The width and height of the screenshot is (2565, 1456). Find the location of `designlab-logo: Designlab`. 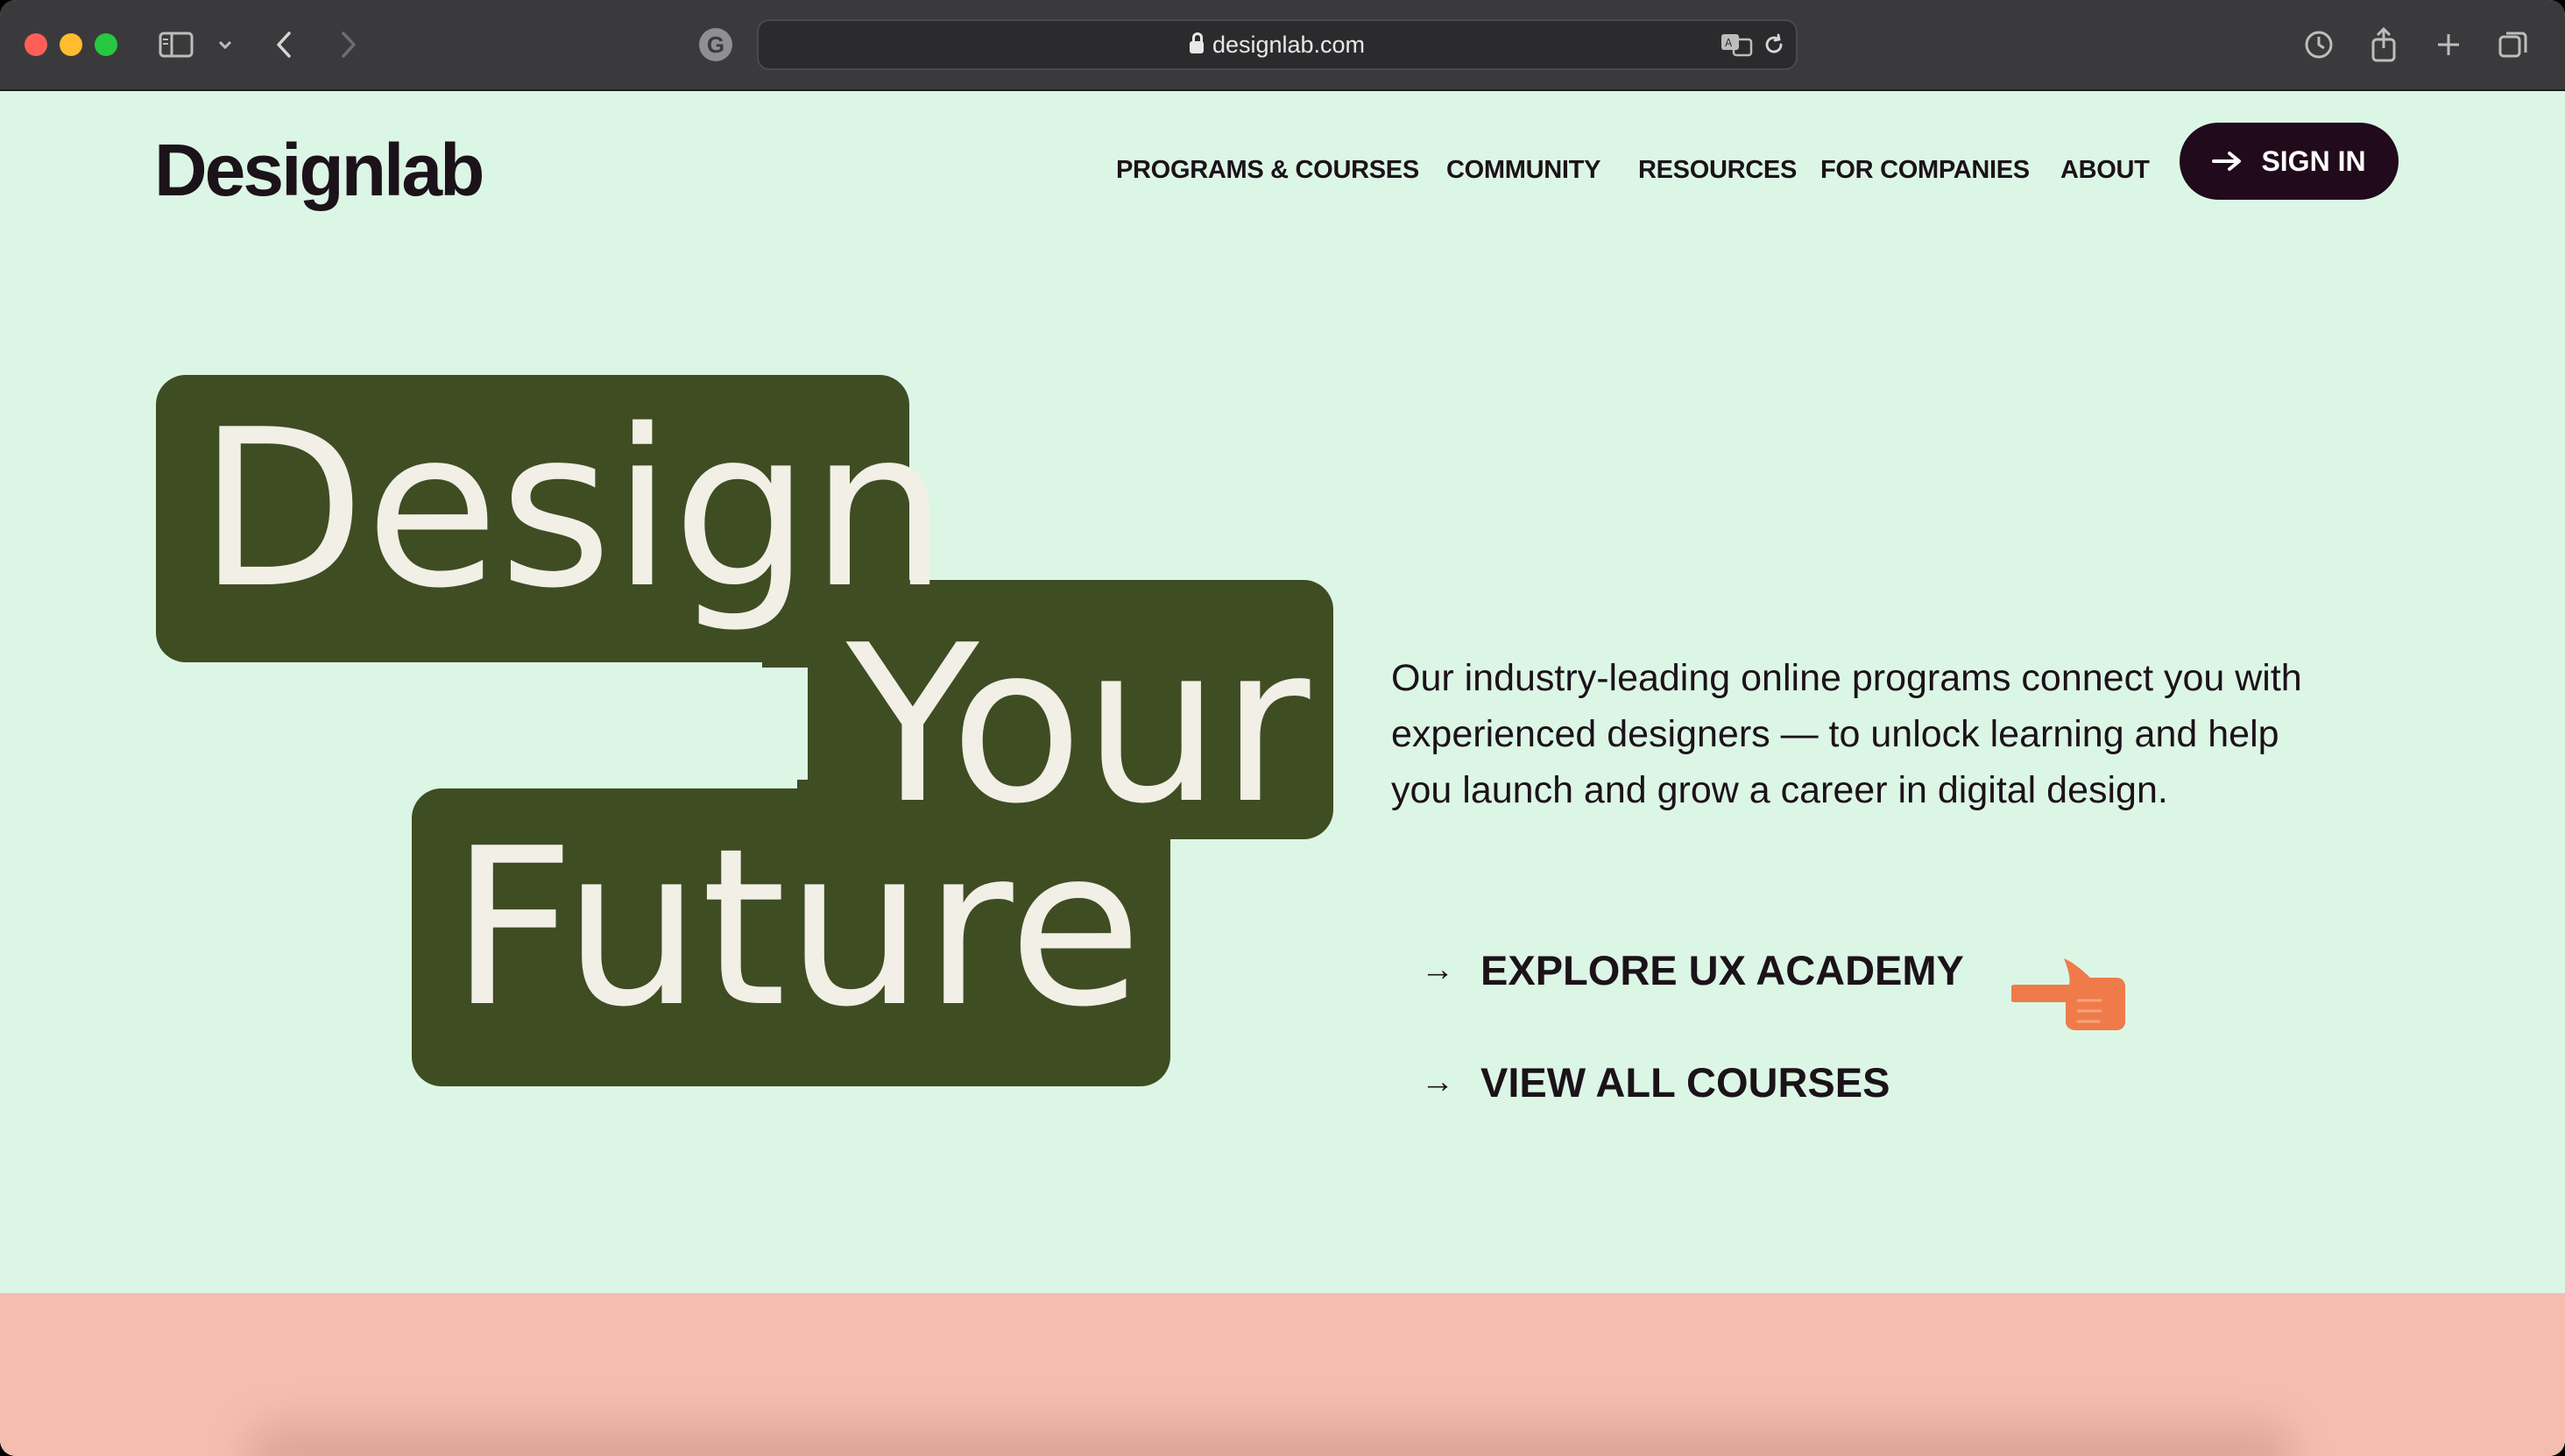

designlab-logo: Designlab is located at coordinates (319, 170).